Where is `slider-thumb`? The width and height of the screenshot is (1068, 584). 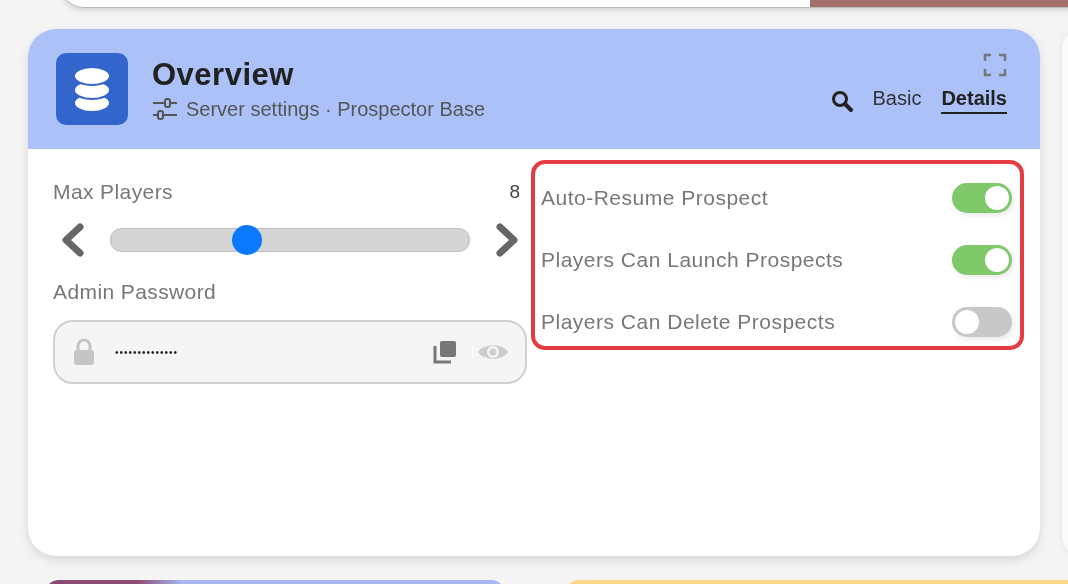
slider-thumb is located at coordinates (247, 240).